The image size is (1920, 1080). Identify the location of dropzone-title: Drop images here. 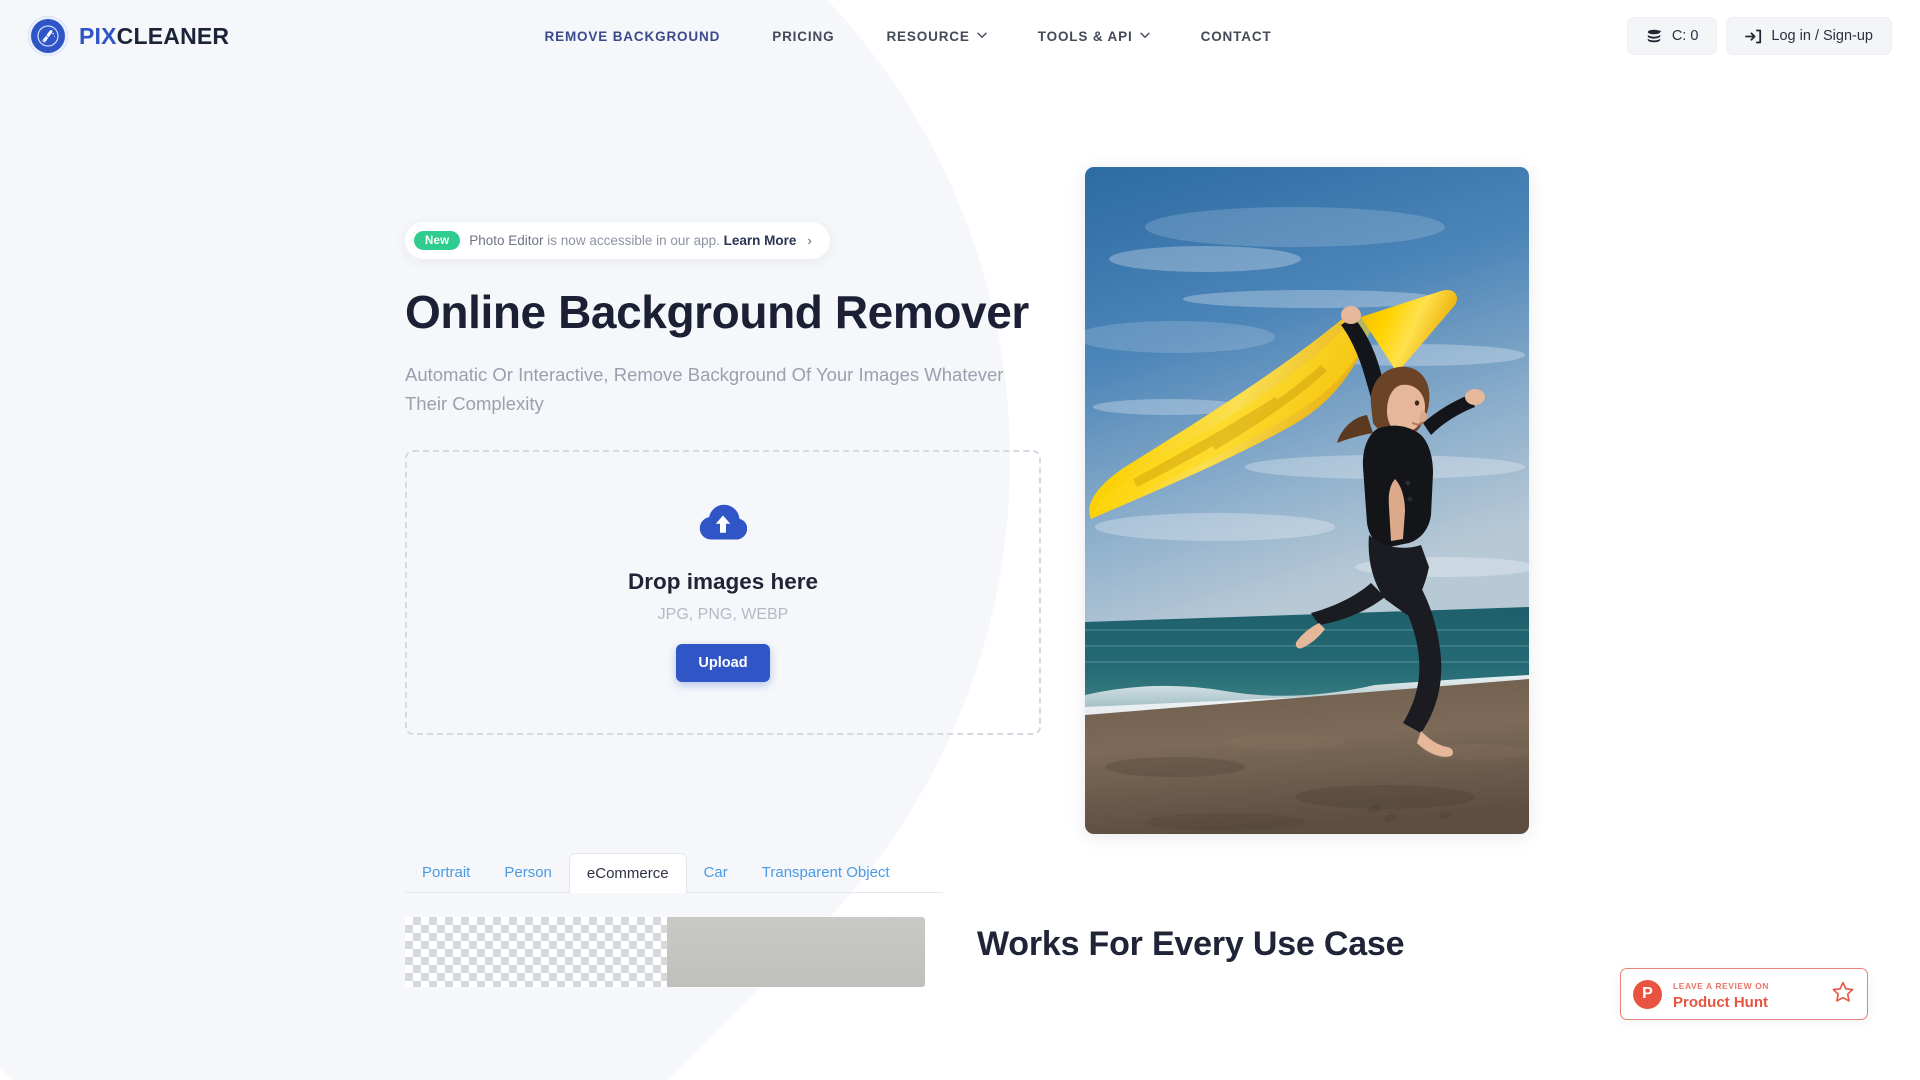
(723, 581).